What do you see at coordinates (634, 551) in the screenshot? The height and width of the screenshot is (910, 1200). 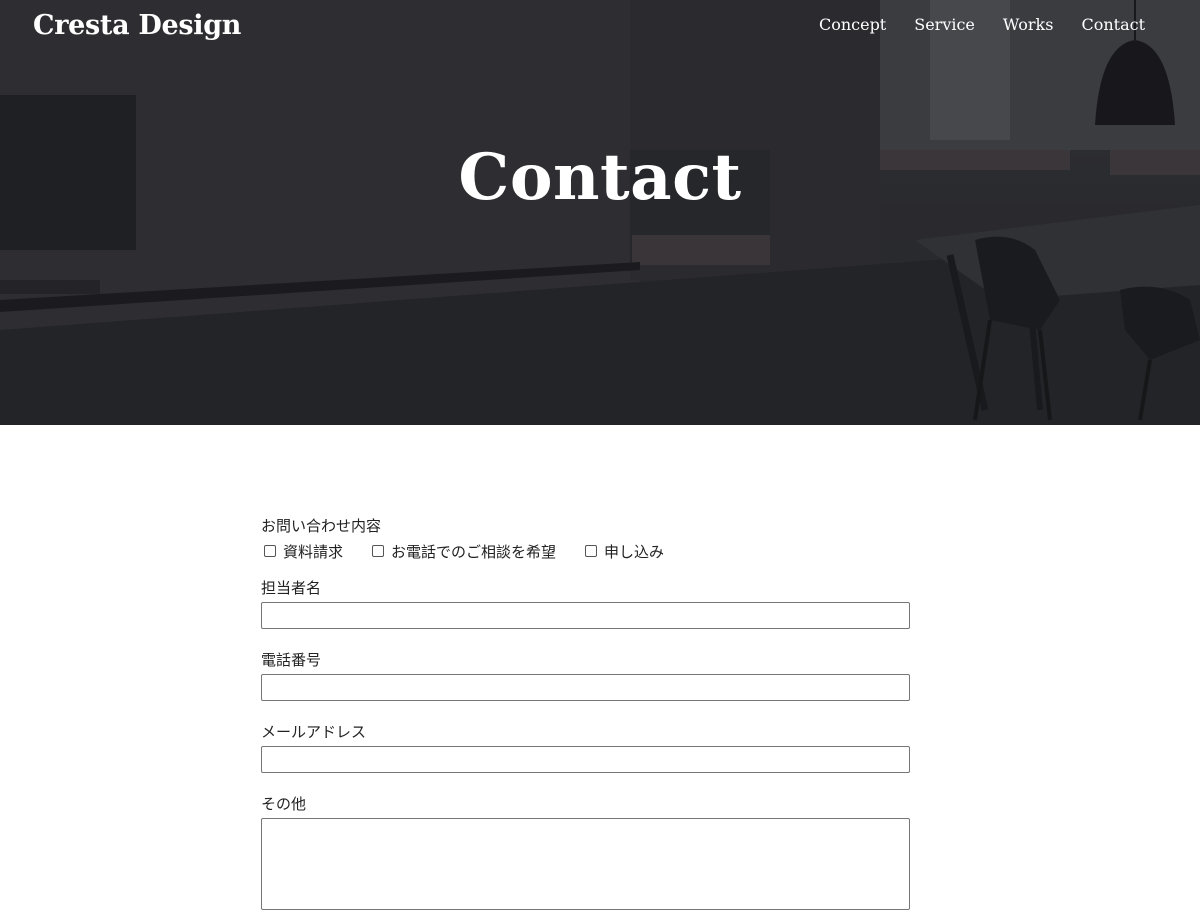 I see `application-label: 申し込み` at bounding box center [634, 551].